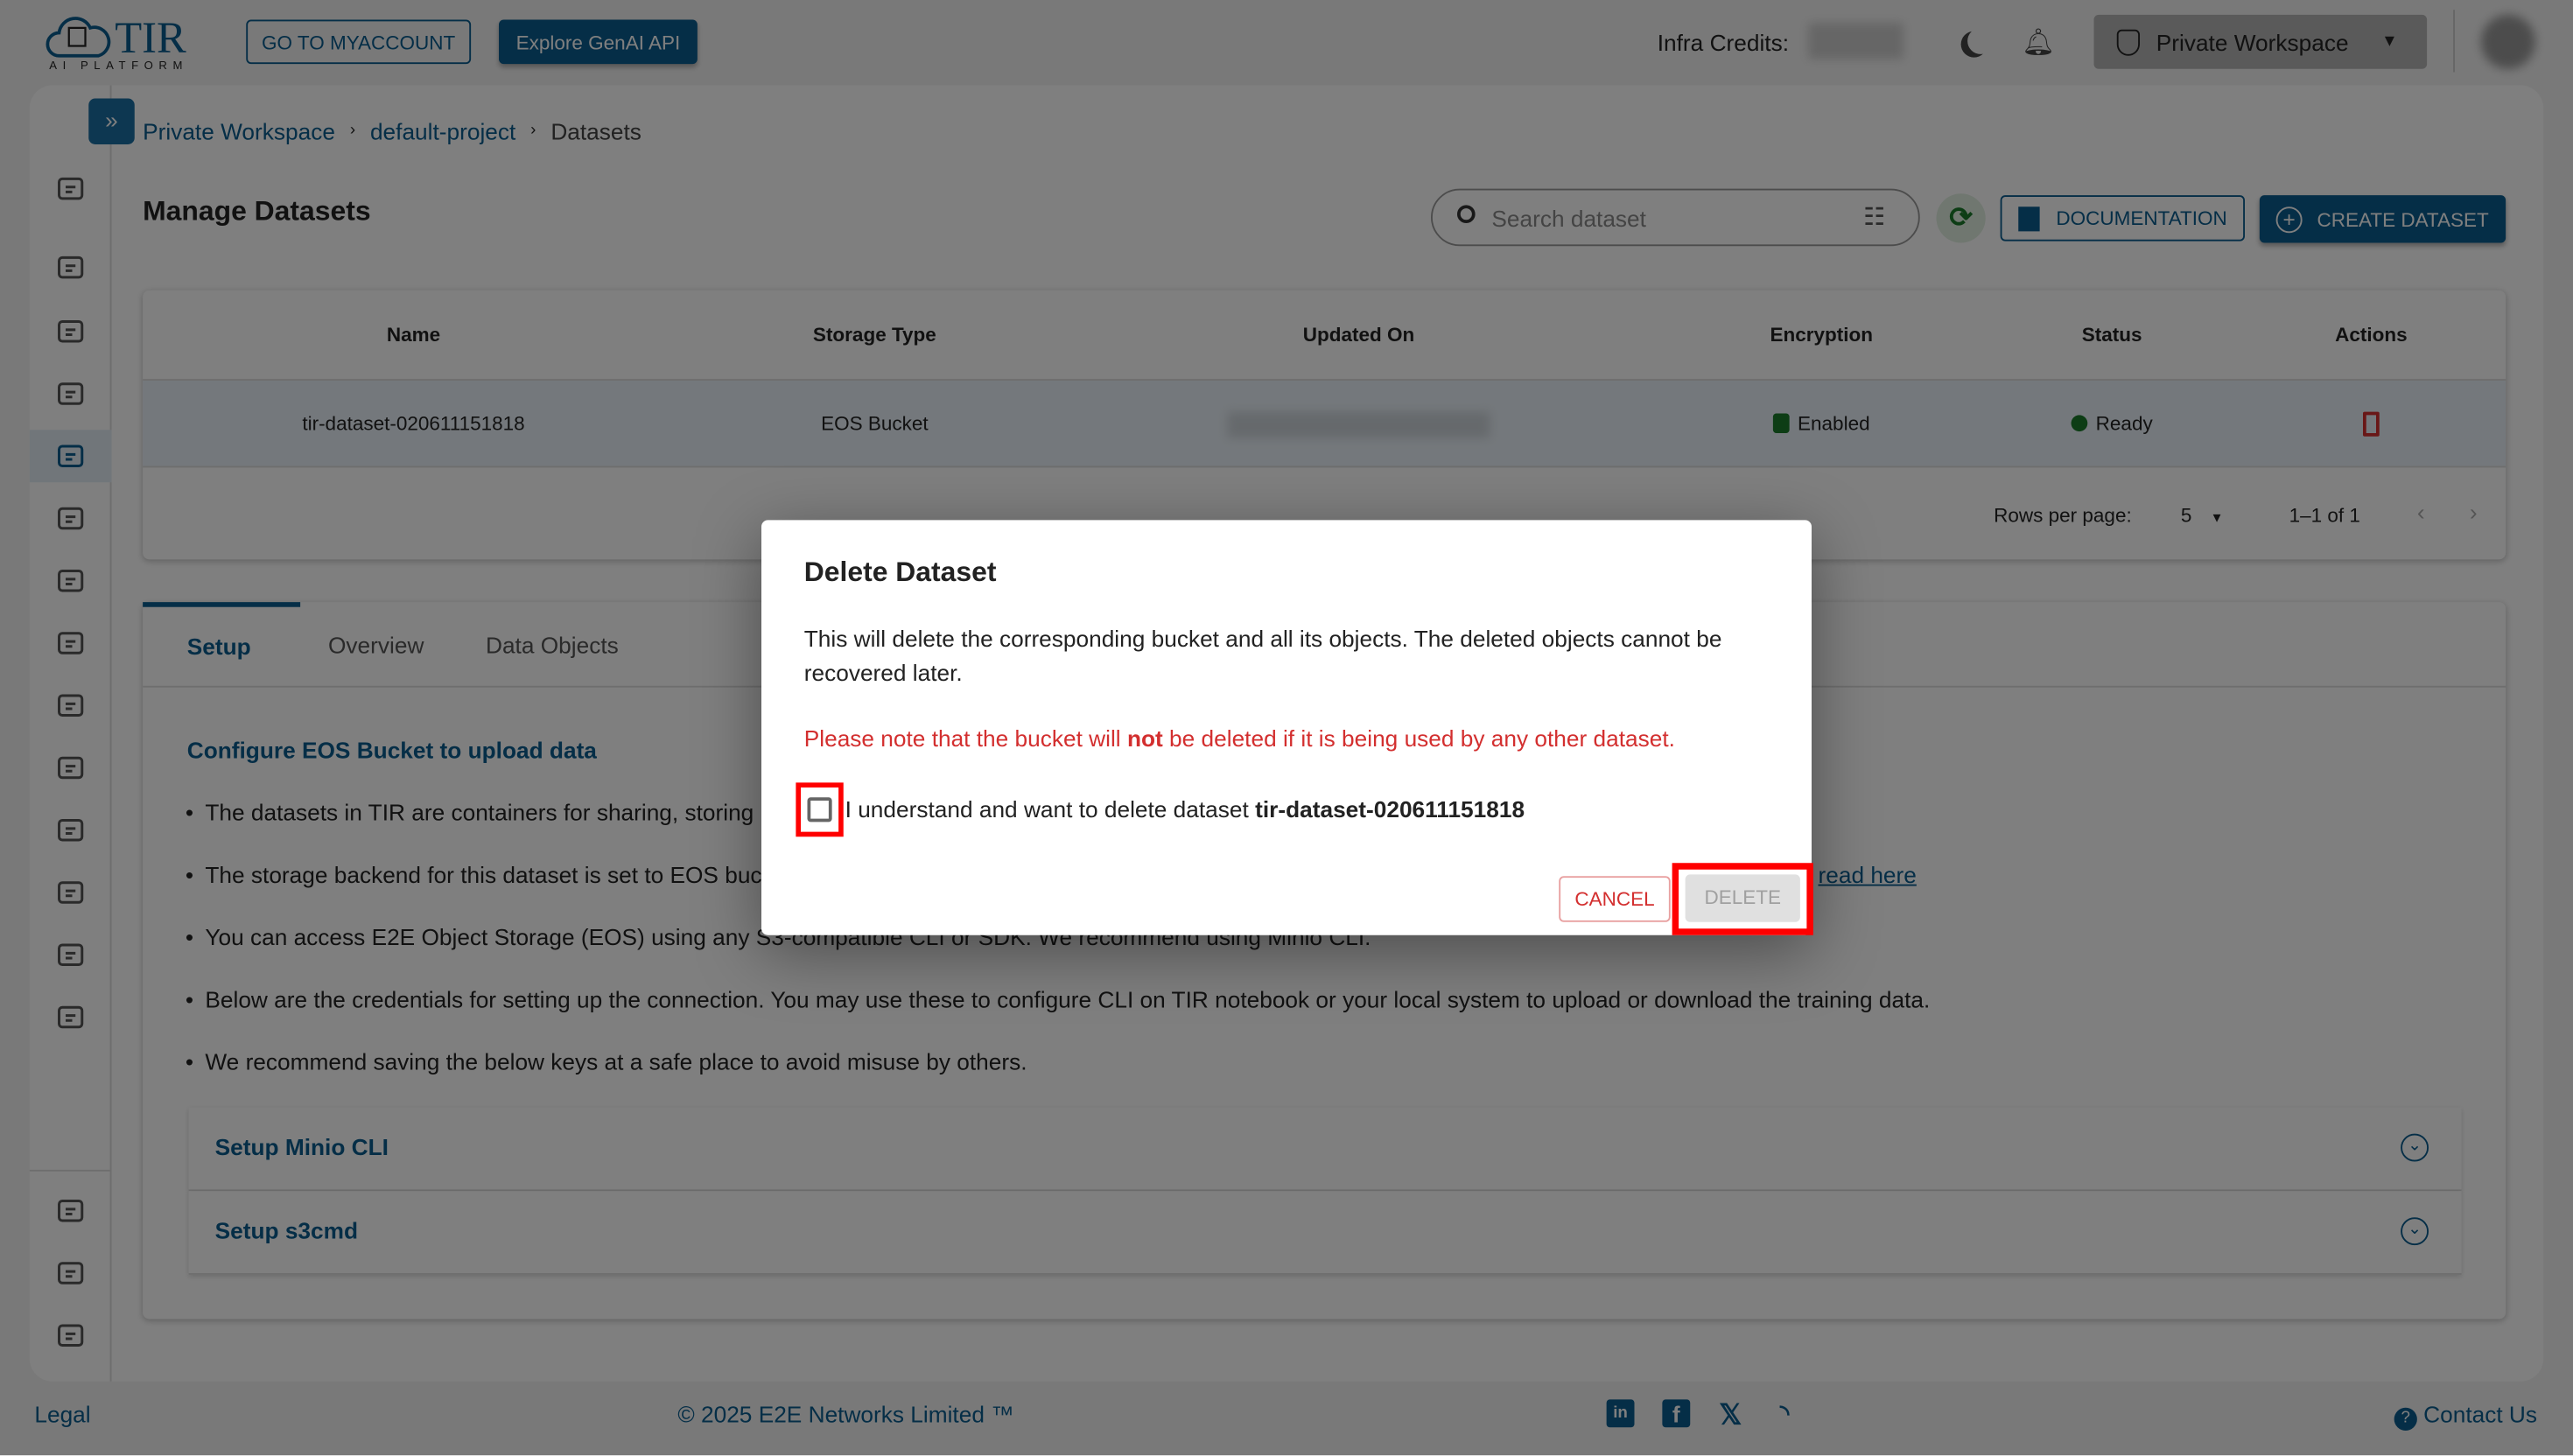 The image size is (2573, 1456). Describe the element at coordinates (900, 572) in the screenshot. I see `dialog-title: Delete Dataset` at that location.